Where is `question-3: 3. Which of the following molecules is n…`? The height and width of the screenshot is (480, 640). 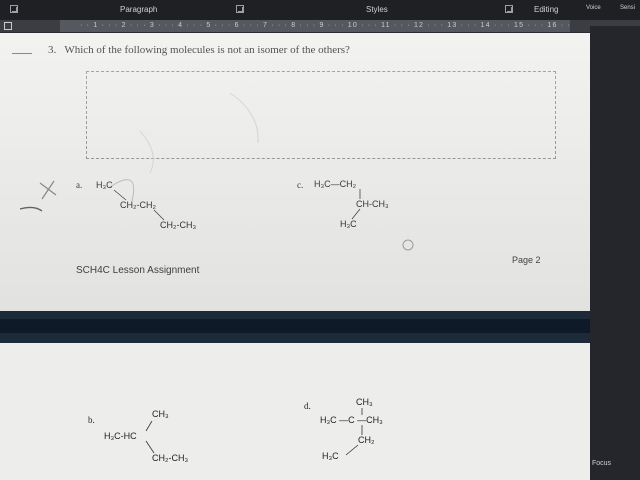
question-3: 3. Which of the following molecules is n… is located at coordinates (199, 50).